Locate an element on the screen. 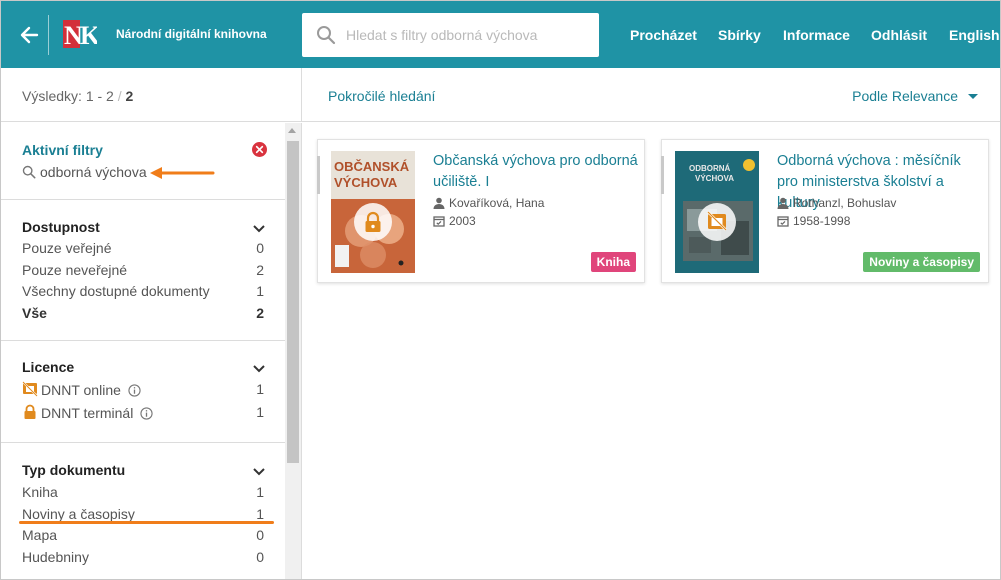  toolbar: Pokročilé hledání Podle Relevance is located at coordinates (651, 95).